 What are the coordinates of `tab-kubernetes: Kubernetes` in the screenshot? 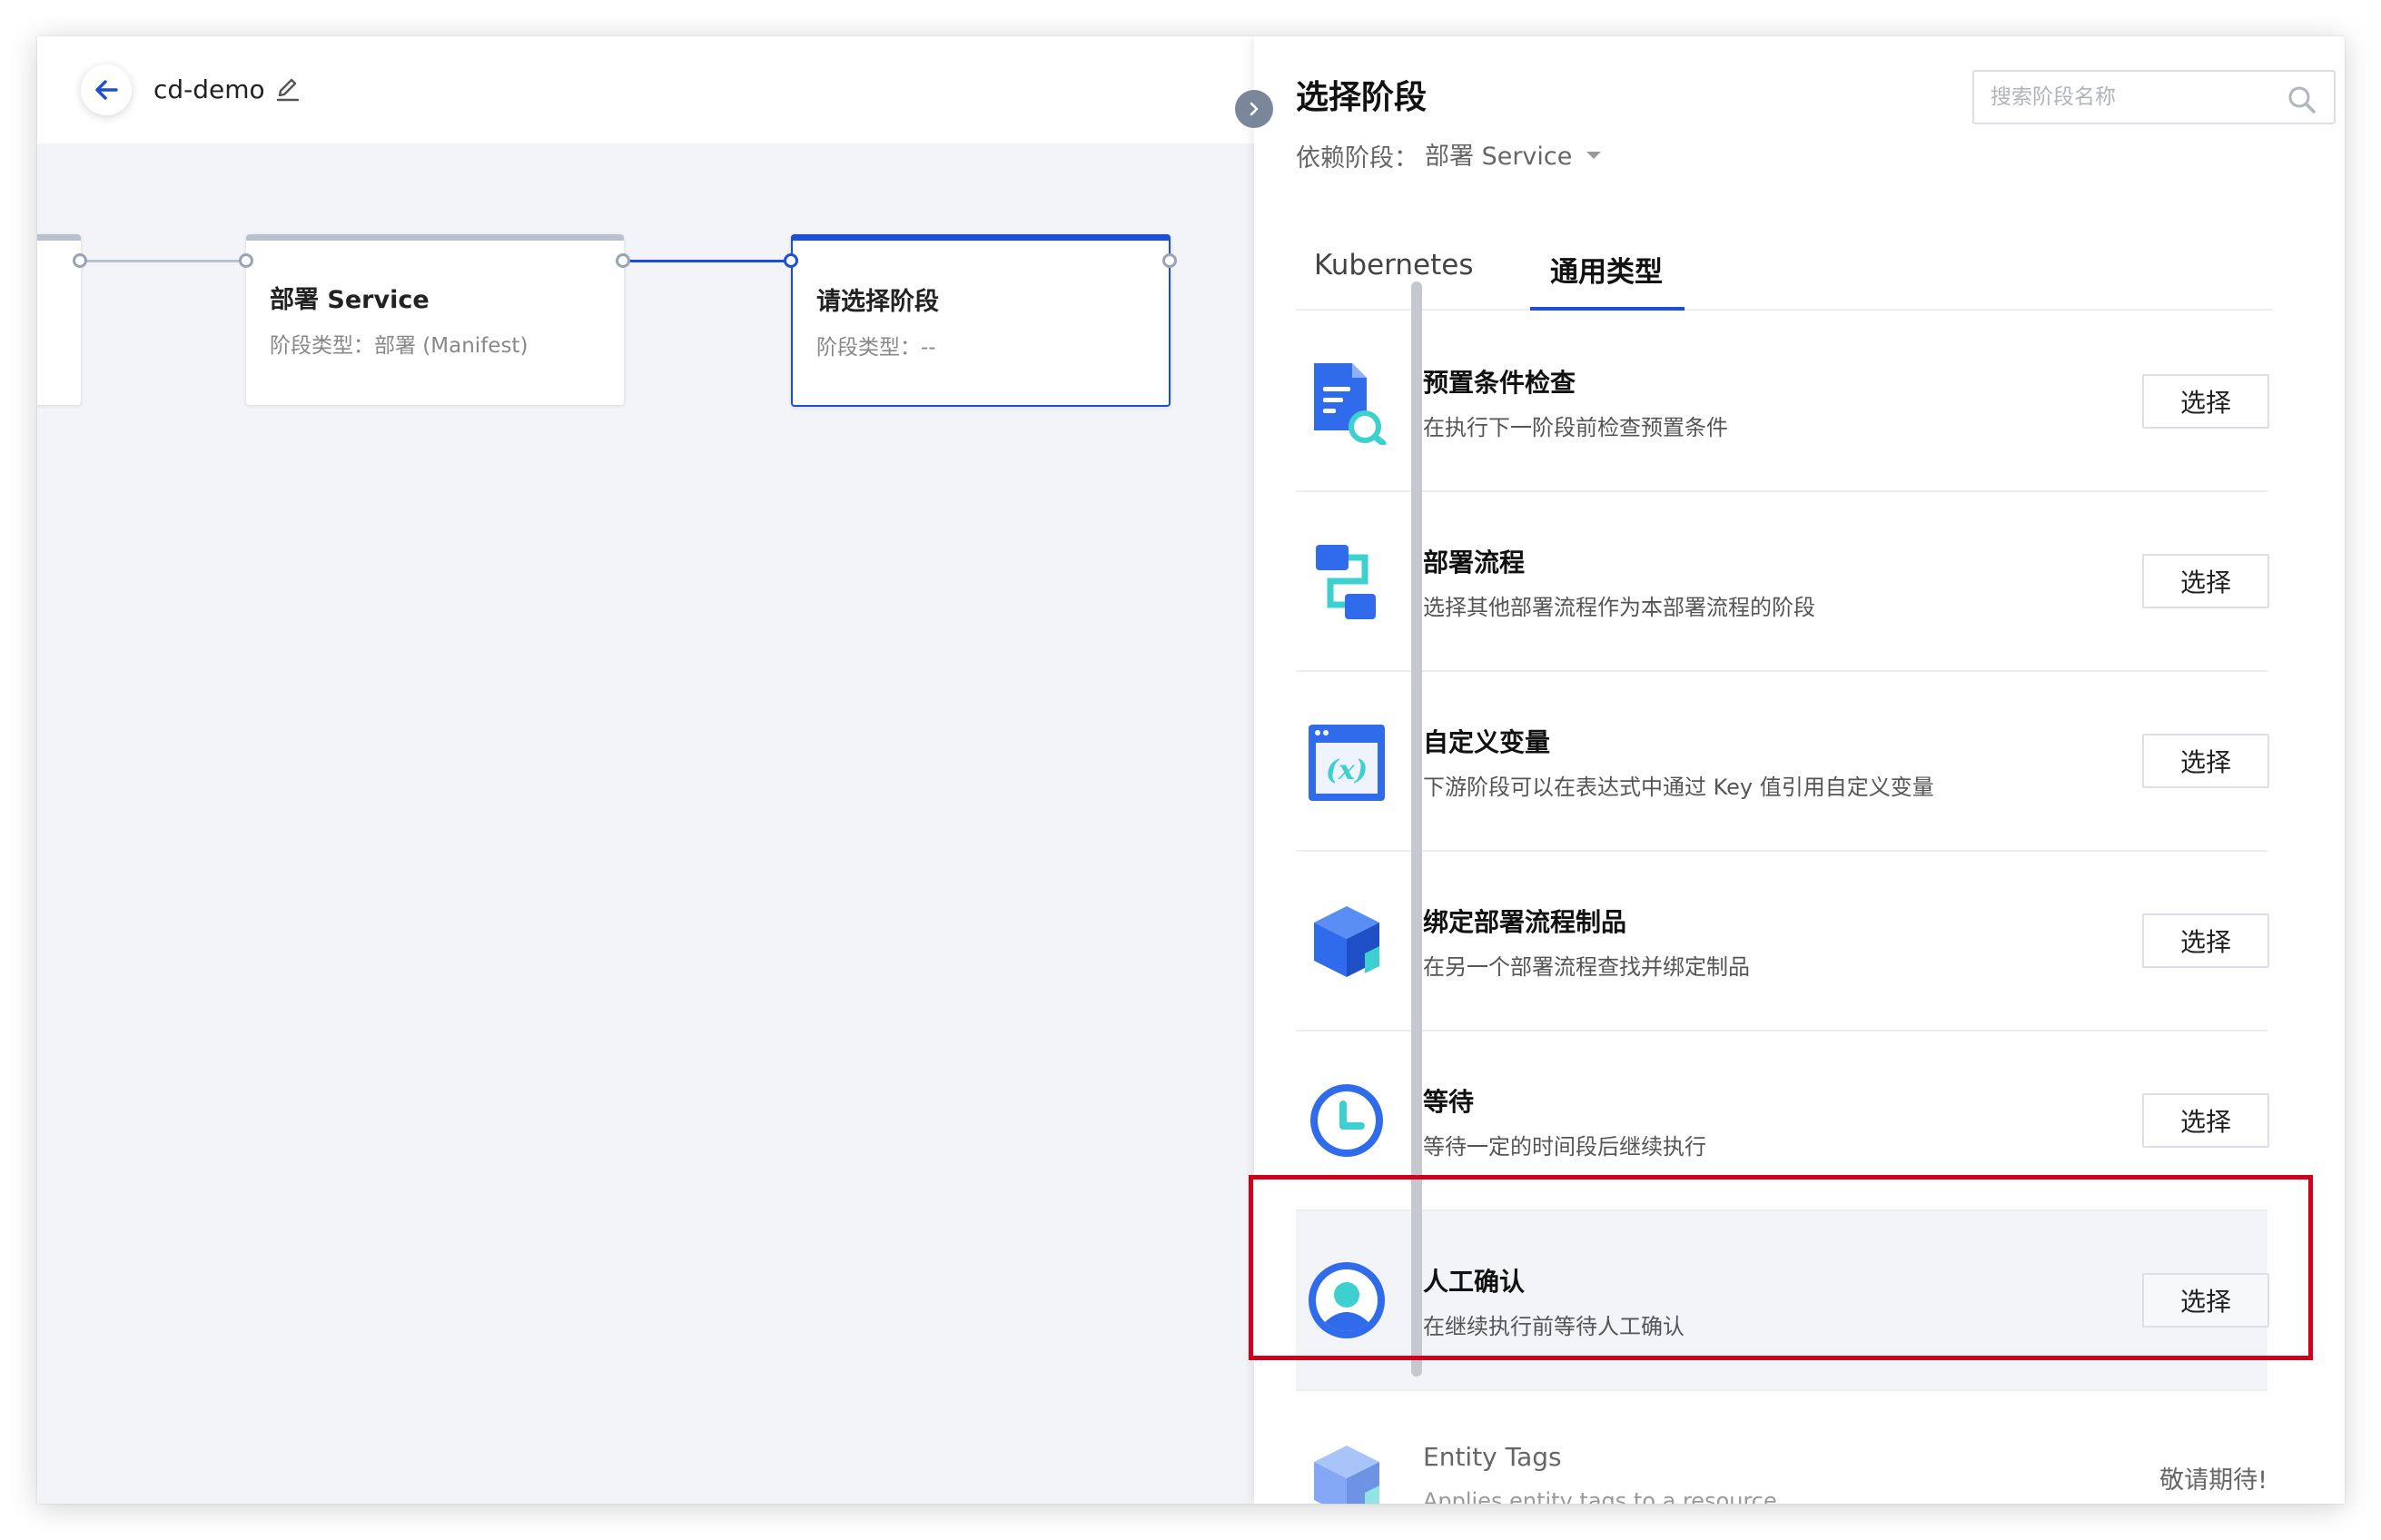 It's located at (1393, 265).